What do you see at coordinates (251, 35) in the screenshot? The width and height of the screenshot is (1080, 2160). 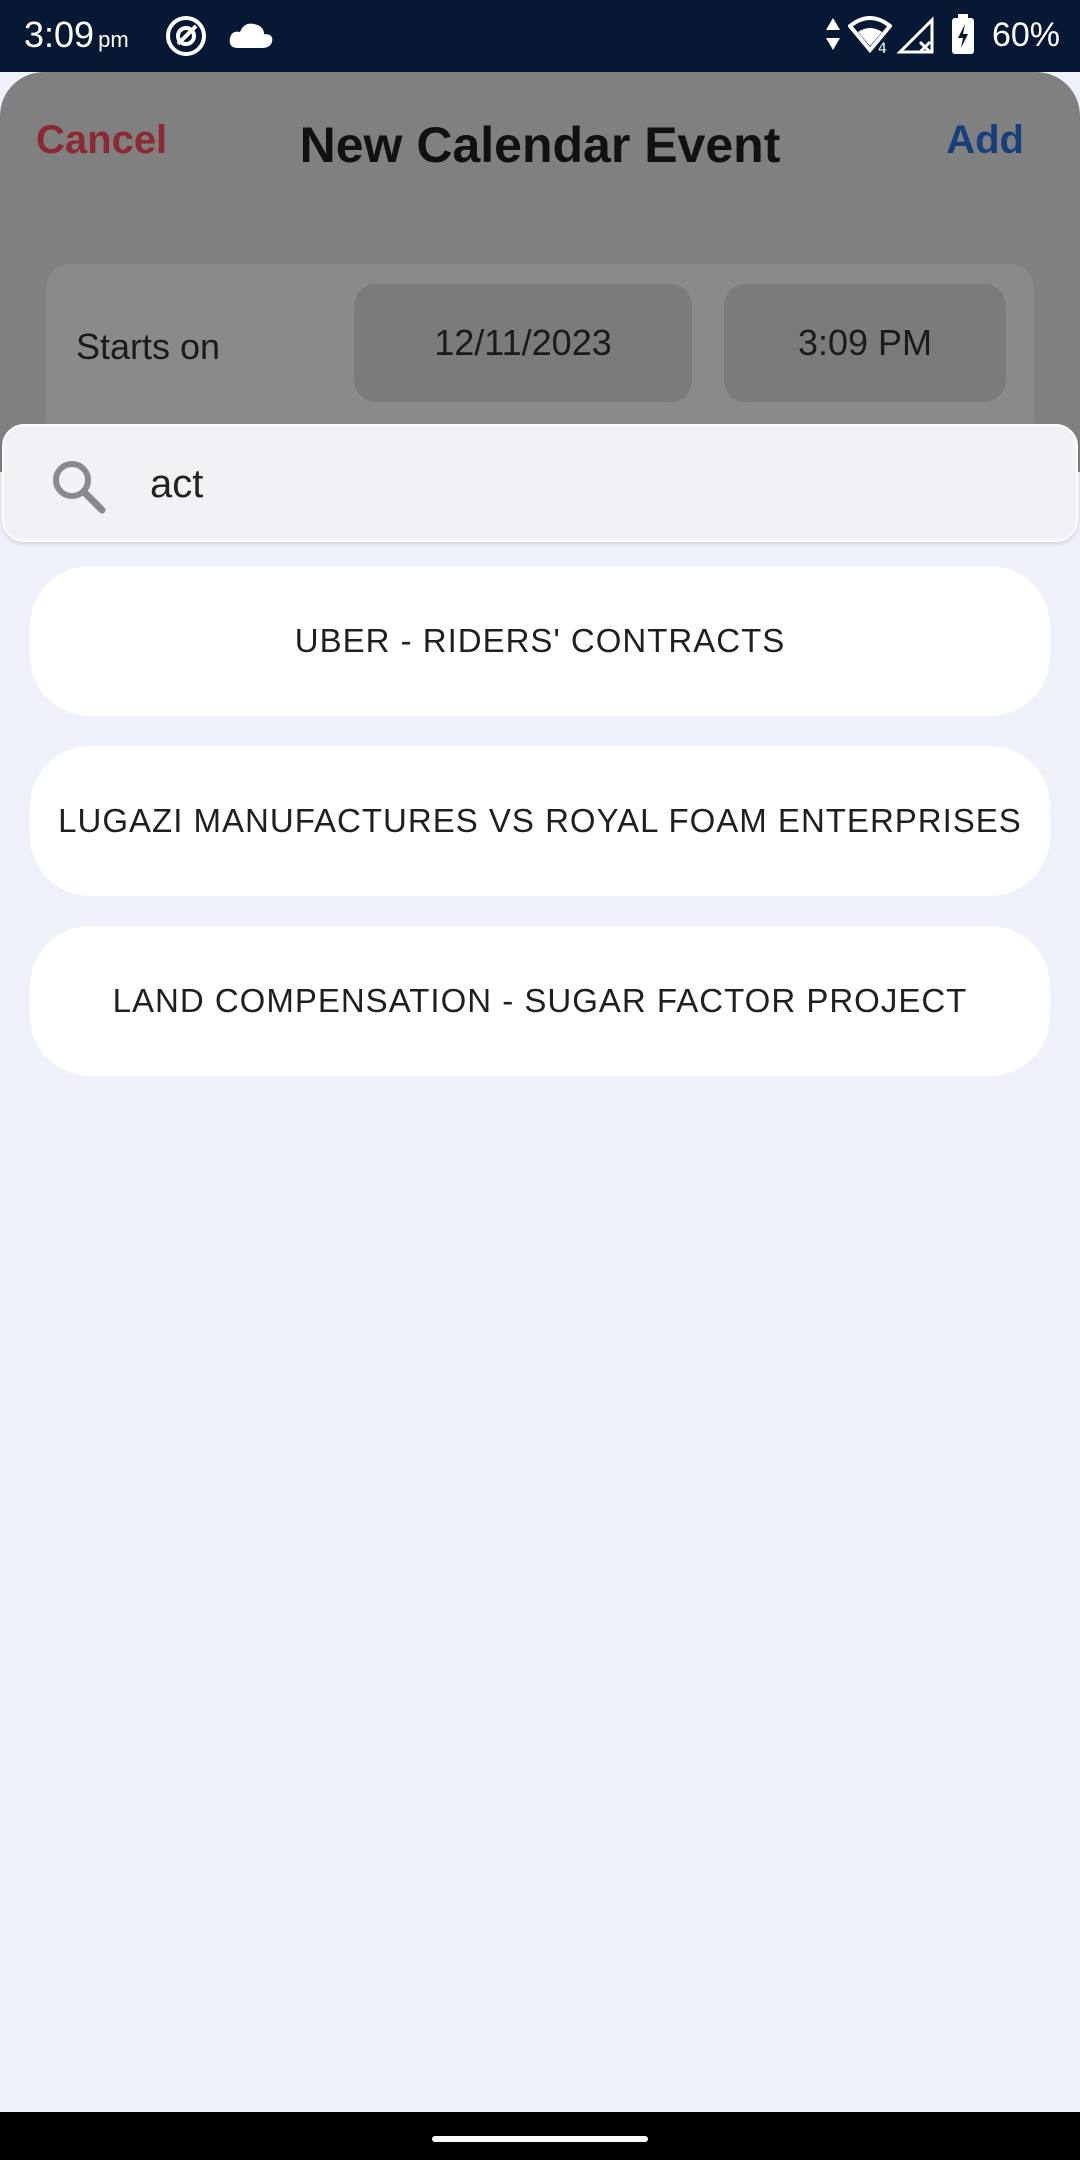 I see `cloud-icon` at bounding box center [251, 35].